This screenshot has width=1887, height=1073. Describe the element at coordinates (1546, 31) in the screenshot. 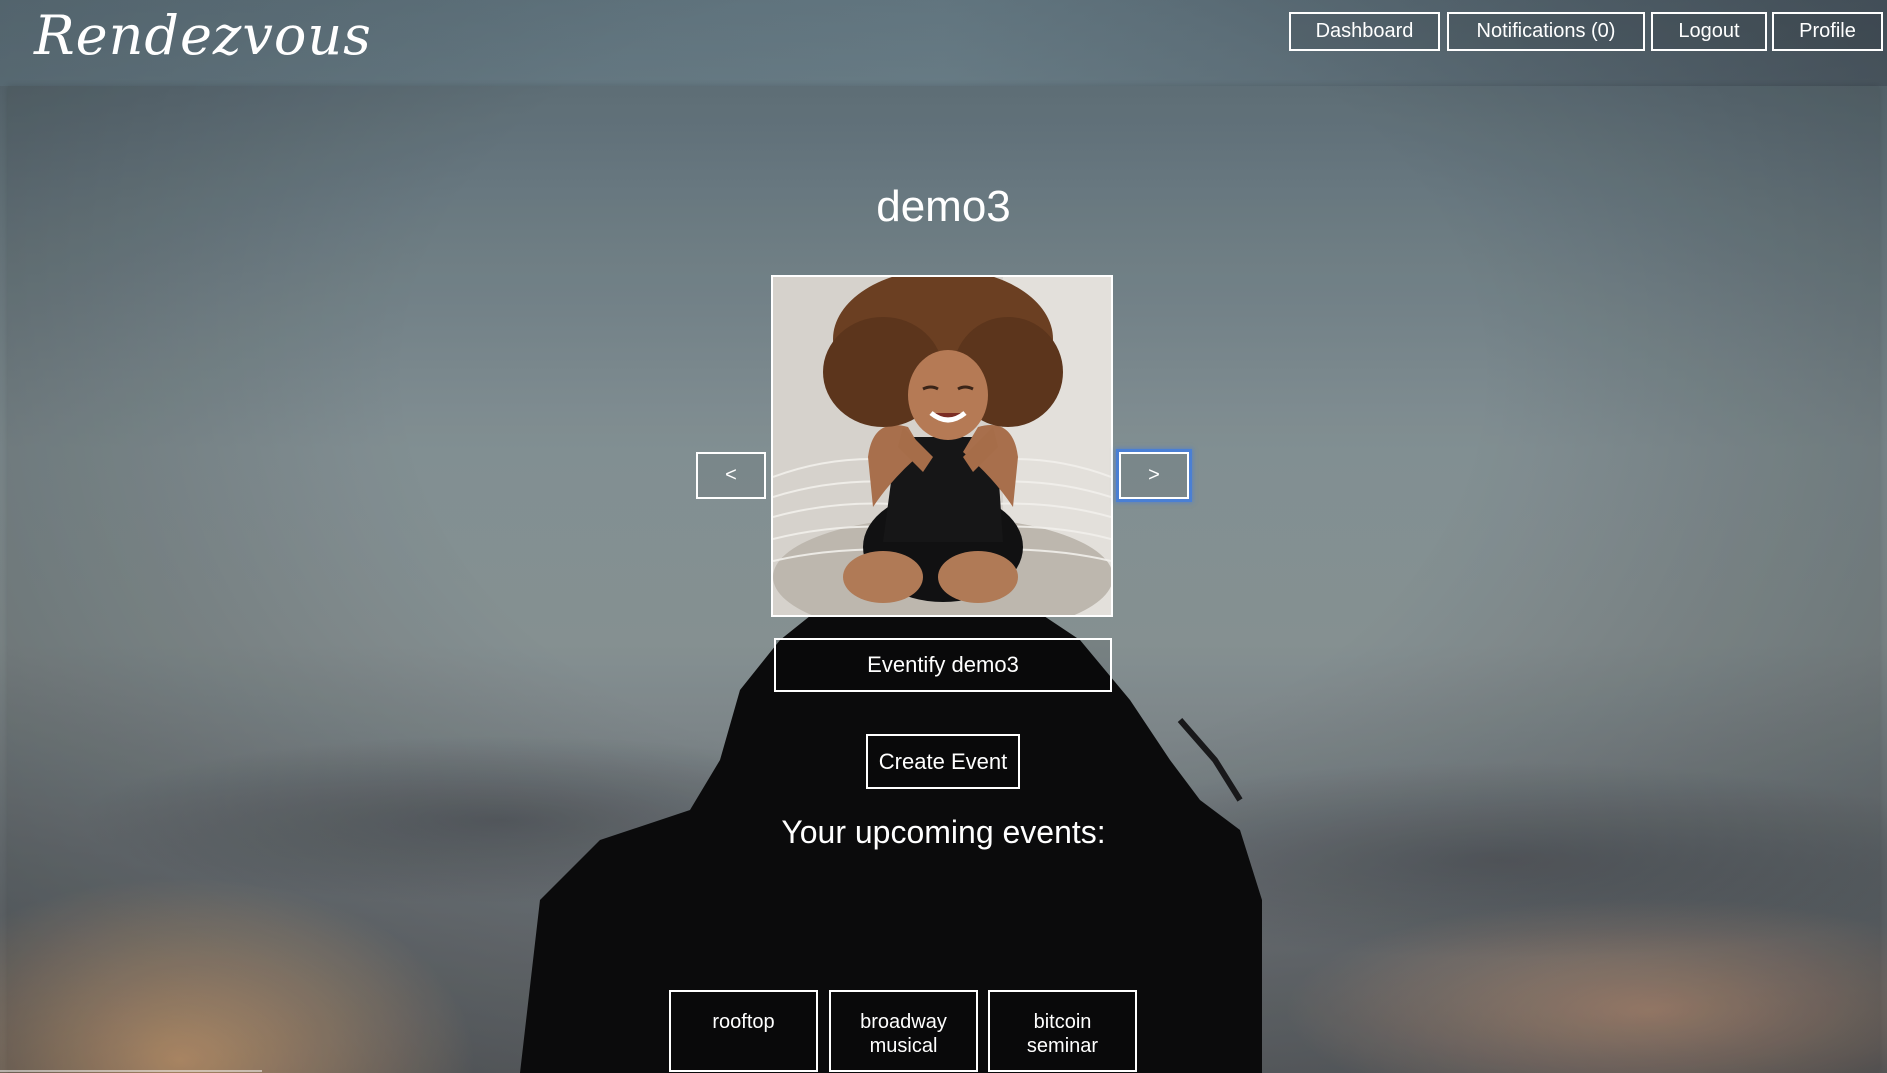

I see `notifications-button: Notifications (0)` at that location.